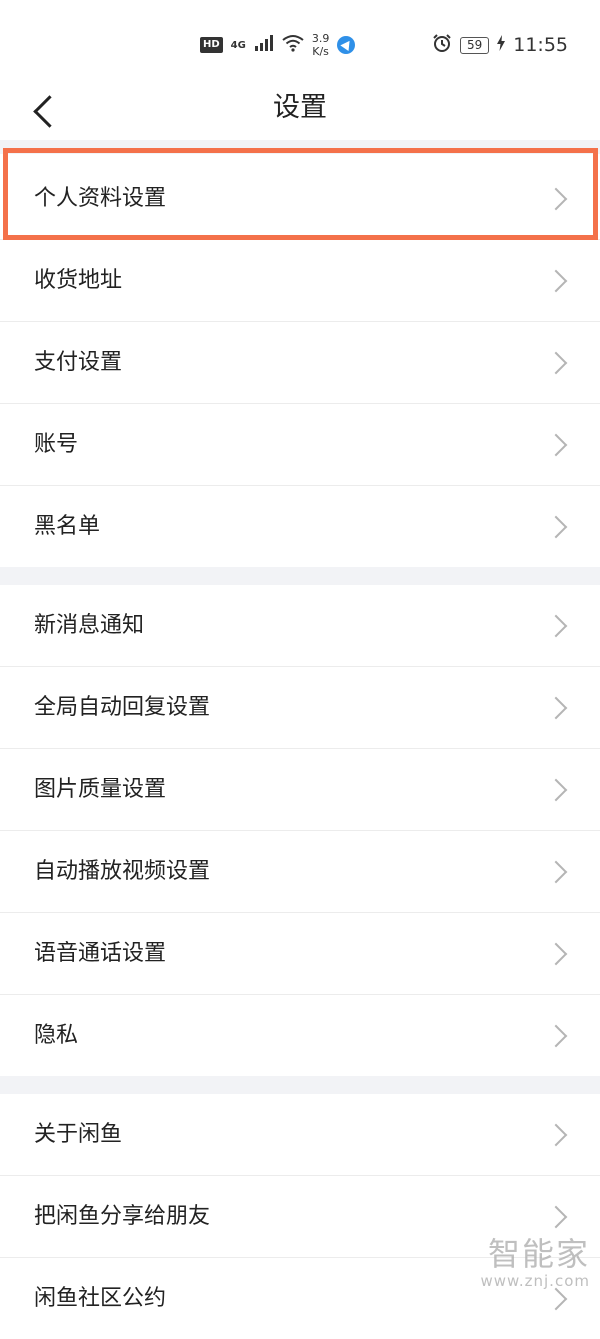  Describe the element at coordinates (122, 707) in the screenshot. I see `settings-item-label: 全局自动回复设置` at that location.